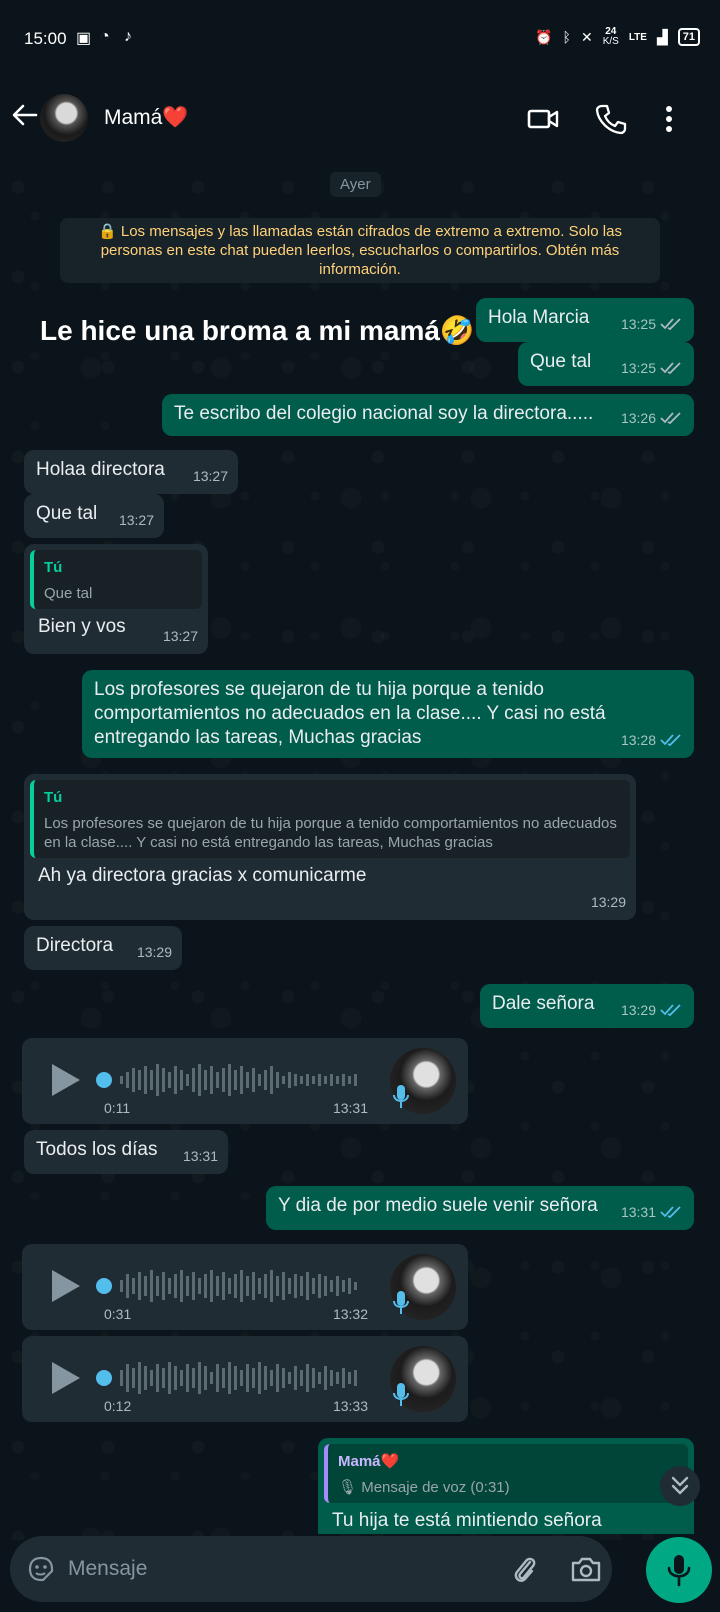 Image resolution: width=720 pixels, height=1612 pixels. I want to click on notification-icon: ▣, so click(84, 38).